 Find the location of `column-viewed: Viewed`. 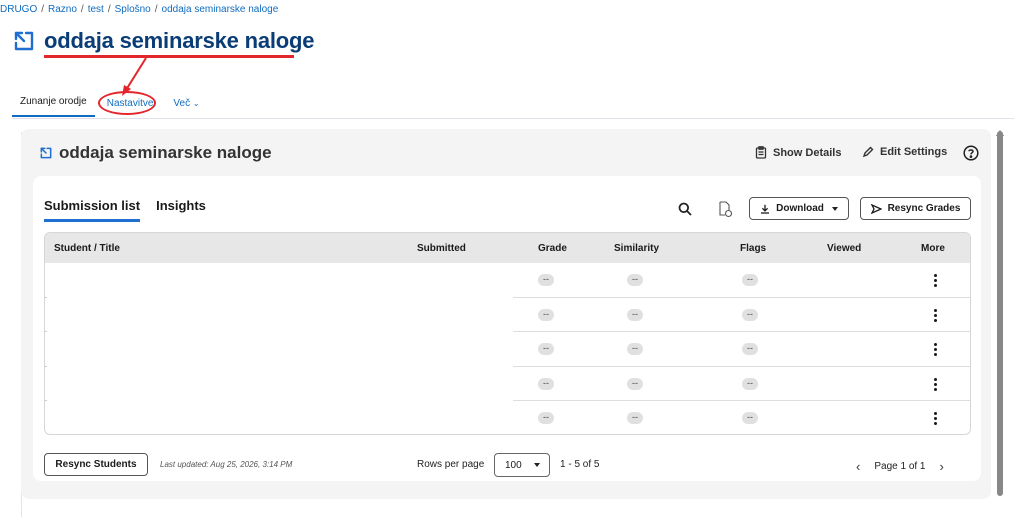

column-viewed: Viewed is located at coordinates (844, 248).